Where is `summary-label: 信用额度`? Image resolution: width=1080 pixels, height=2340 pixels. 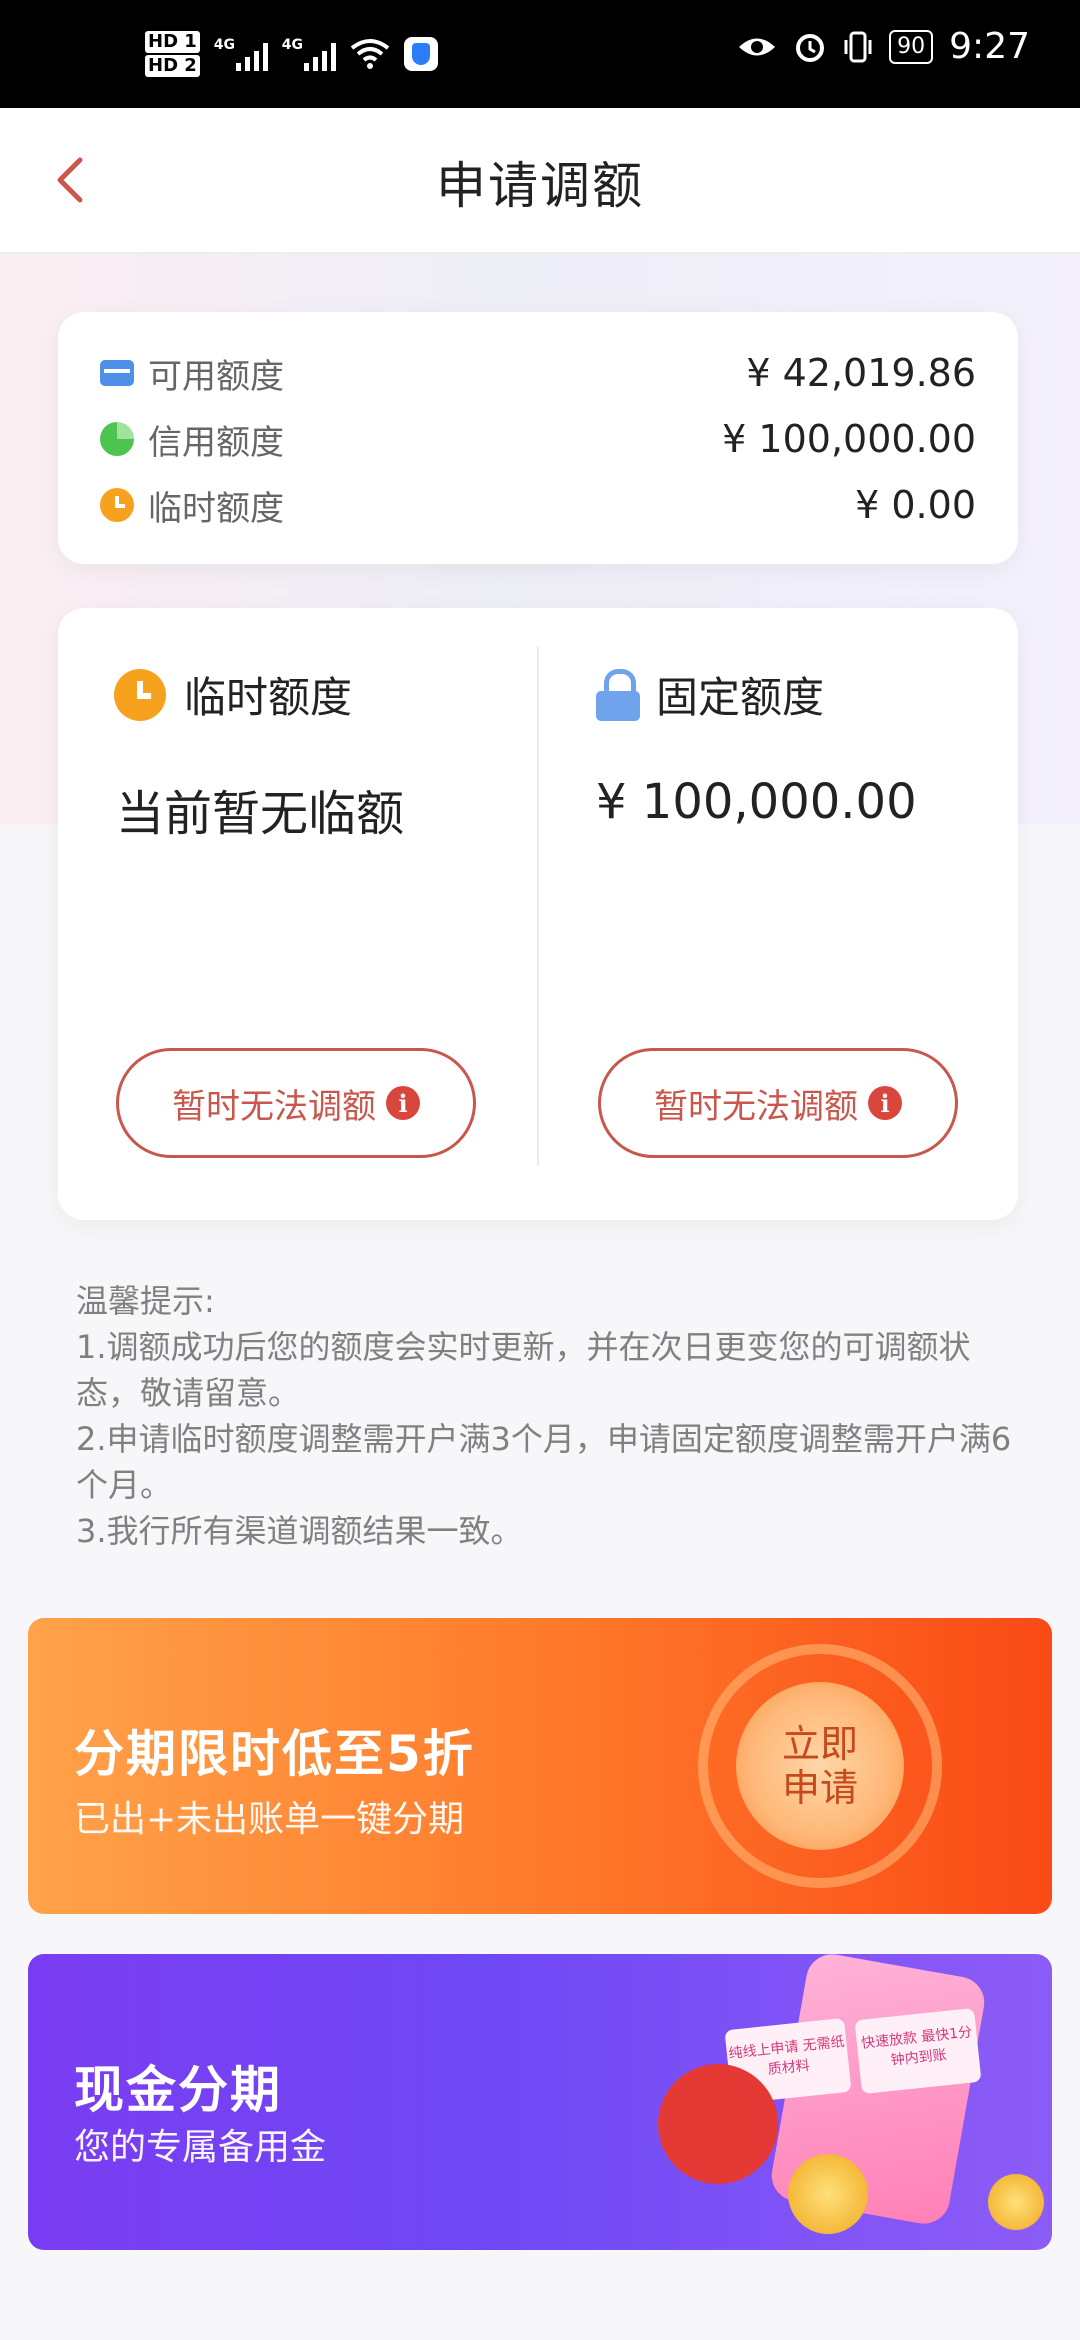
summary-label: 信用额度 is located at coordinates (216, 442).